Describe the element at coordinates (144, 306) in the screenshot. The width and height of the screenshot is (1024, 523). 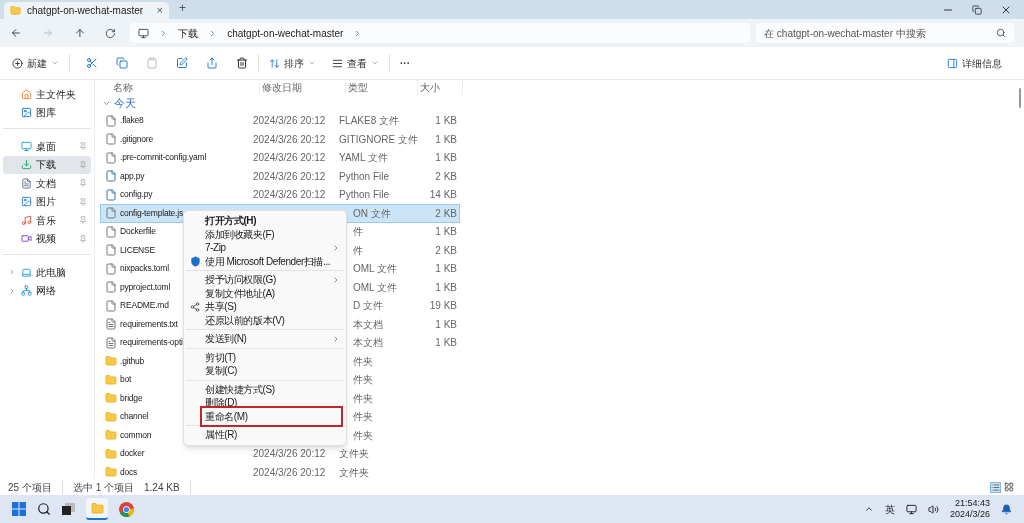
I see `file-name: README.md` at that location.